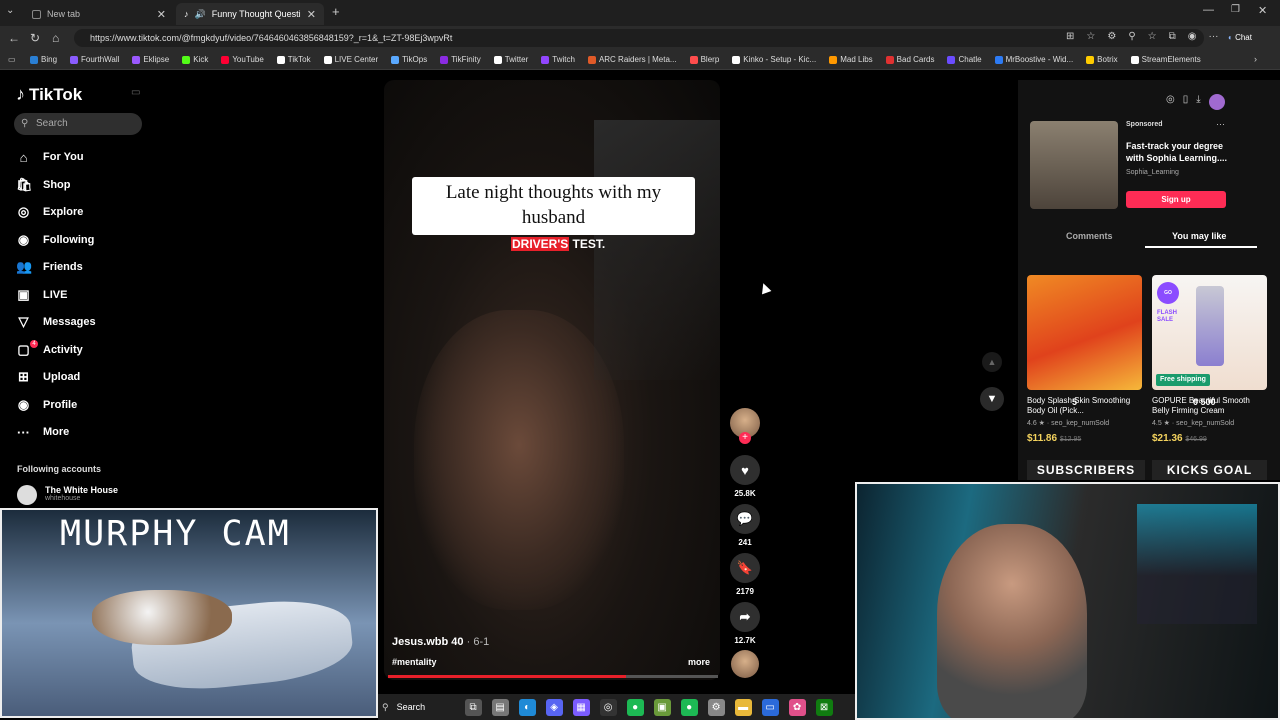 This screenshot has height=720, width=1280. Describe the element at coordinates (743, 707) in the screenshot. I see `folder-icon: ▬` at that location.